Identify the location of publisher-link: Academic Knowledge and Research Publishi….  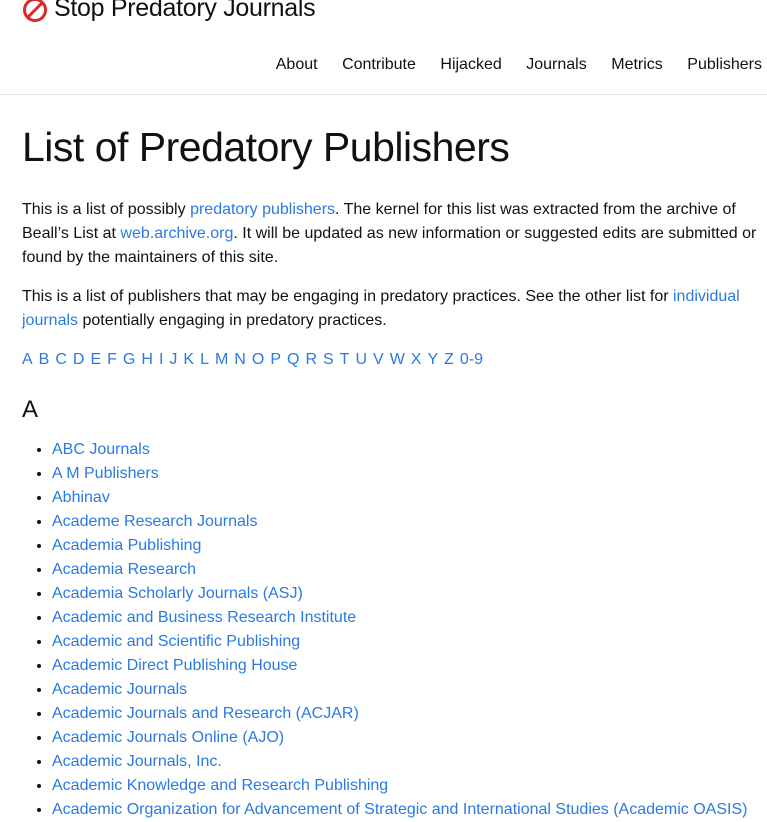
(220, 785).